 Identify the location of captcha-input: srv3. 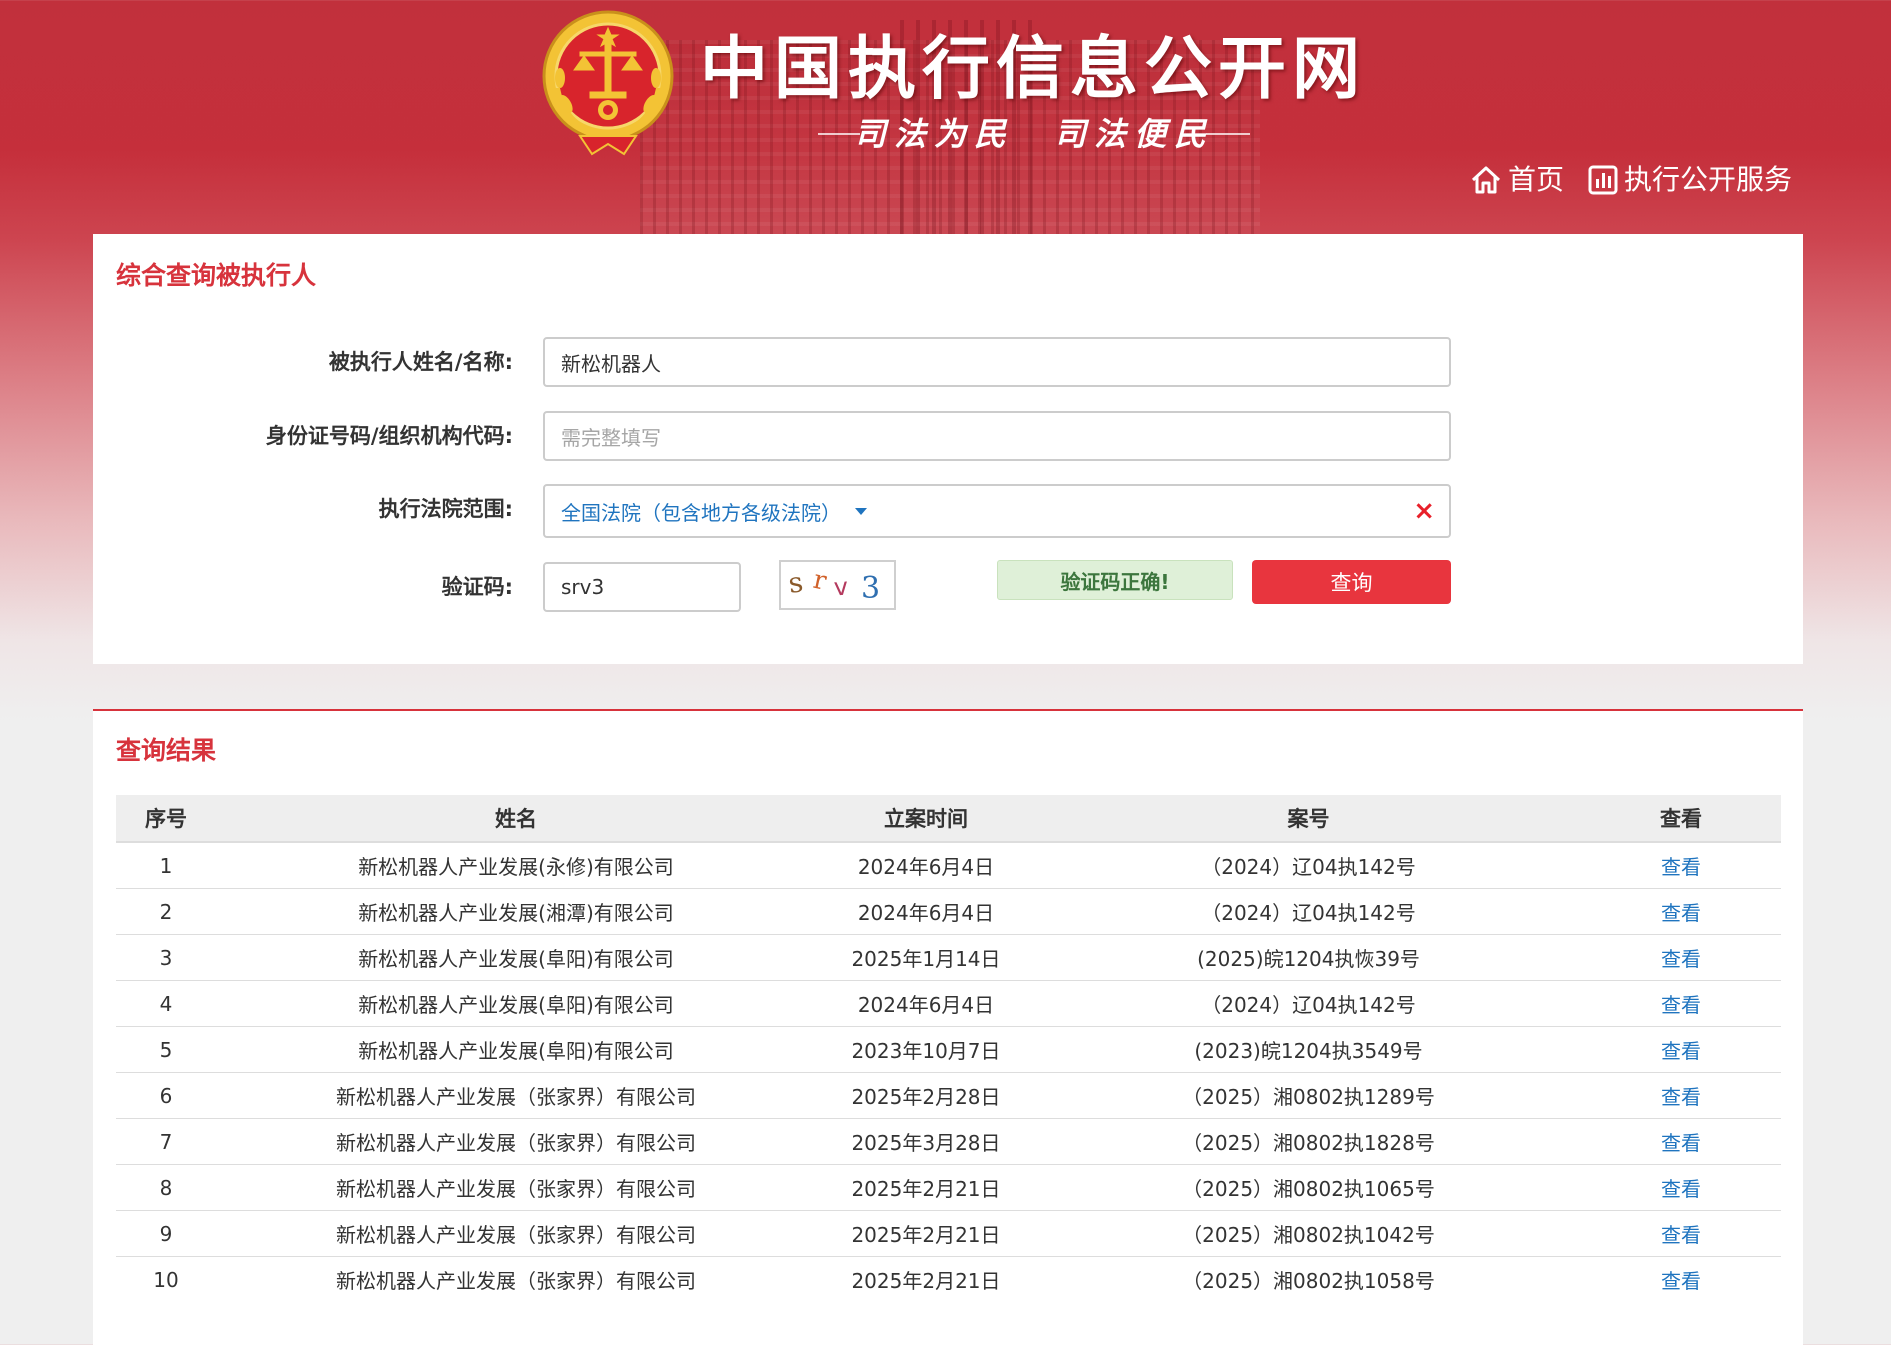
(642, 587).